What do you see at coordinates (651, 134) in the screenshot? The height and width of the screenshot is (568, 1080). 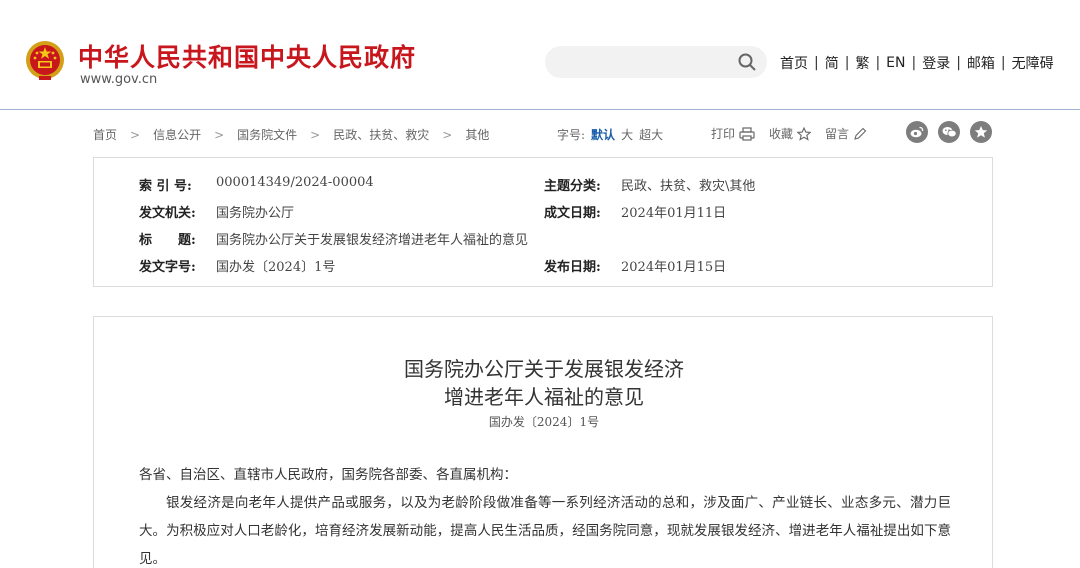 I see `font-size-xlarge: 超大` at bounding box center [651, 134].